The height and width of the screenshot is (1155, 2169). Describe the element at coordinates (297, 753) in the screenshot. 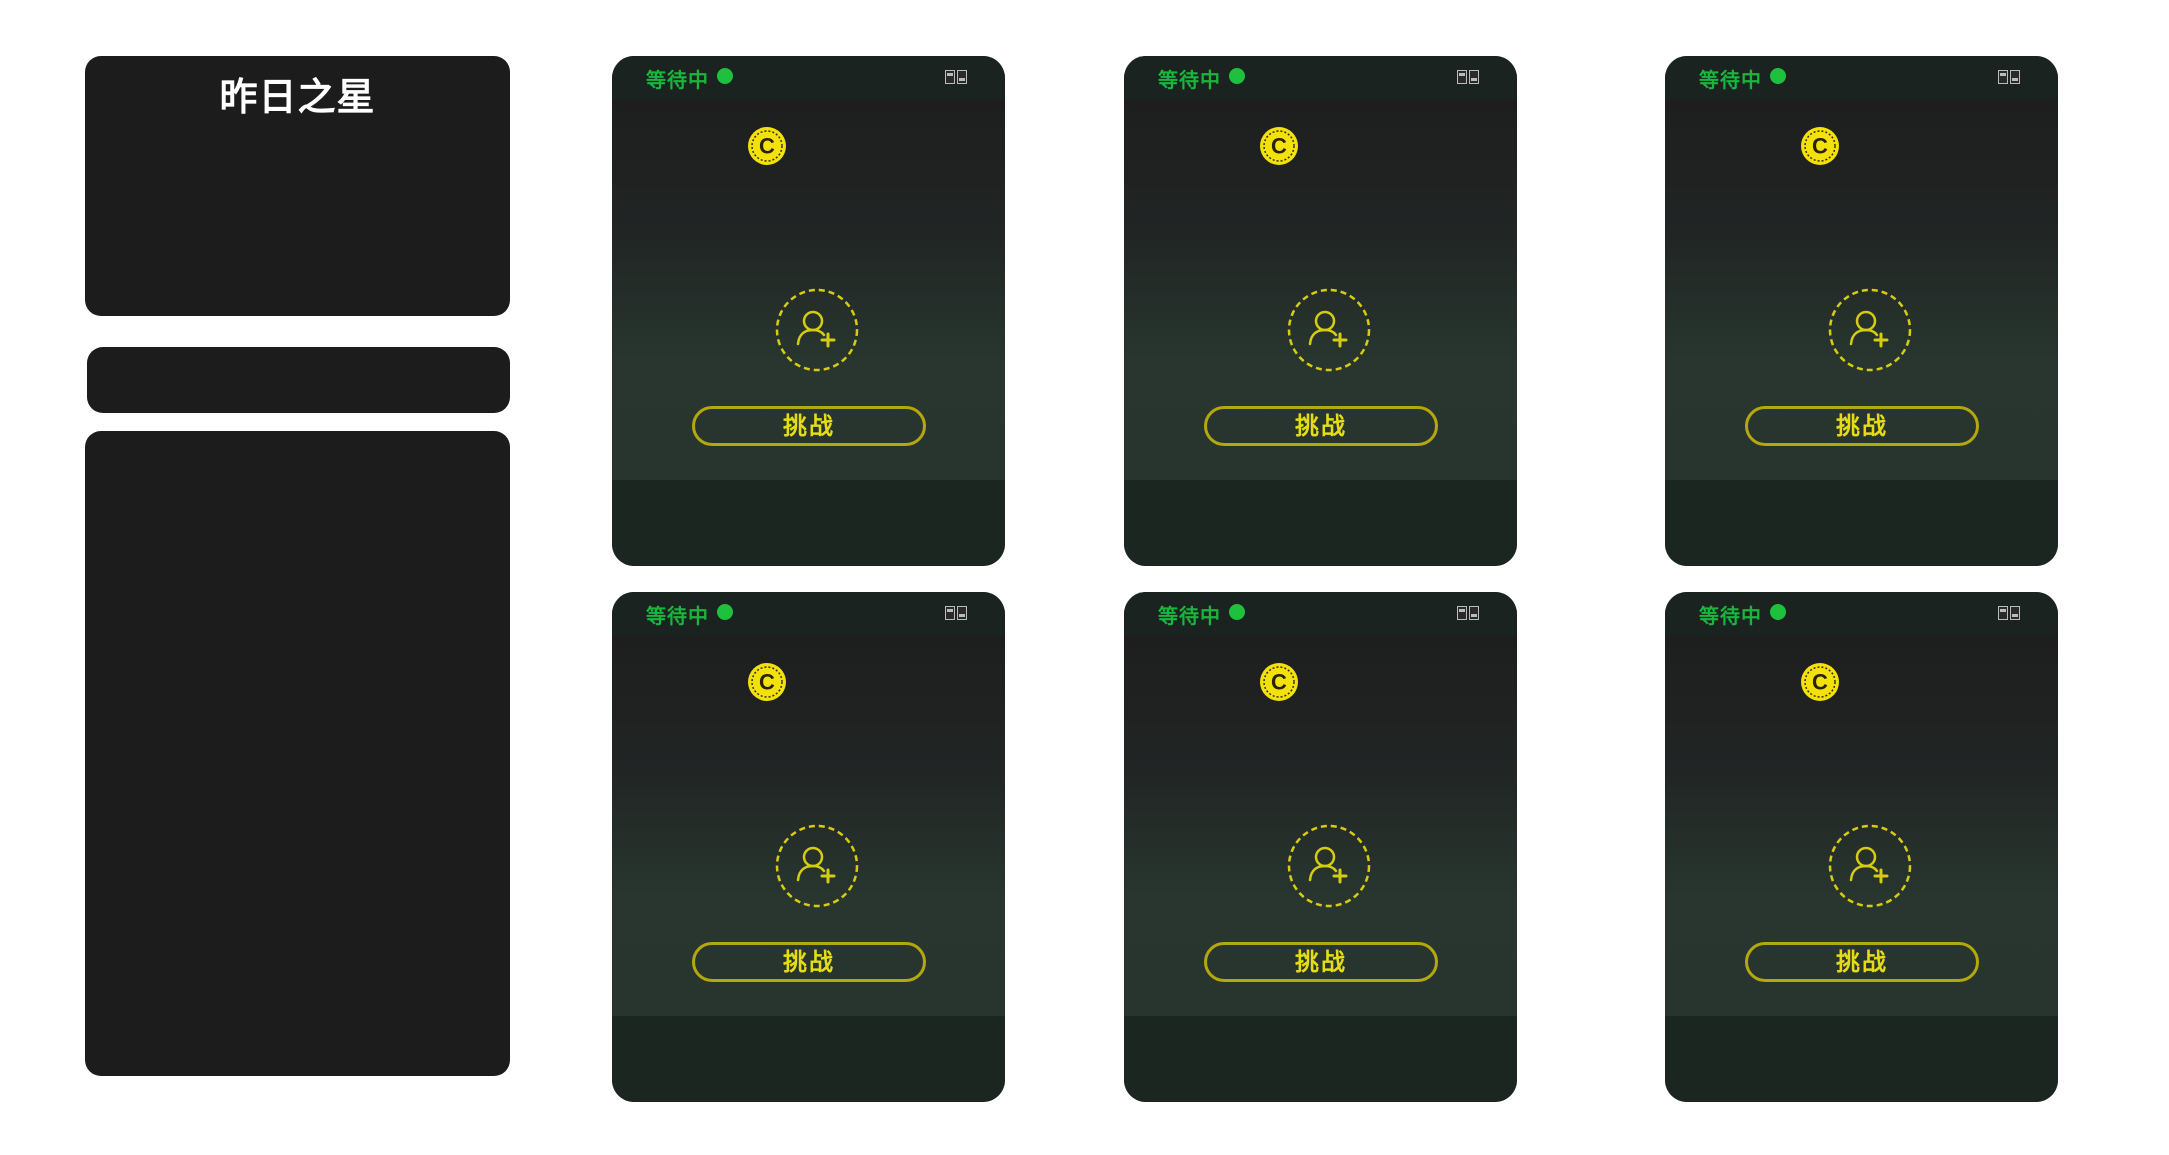

I see `left-list-panel` at that location.